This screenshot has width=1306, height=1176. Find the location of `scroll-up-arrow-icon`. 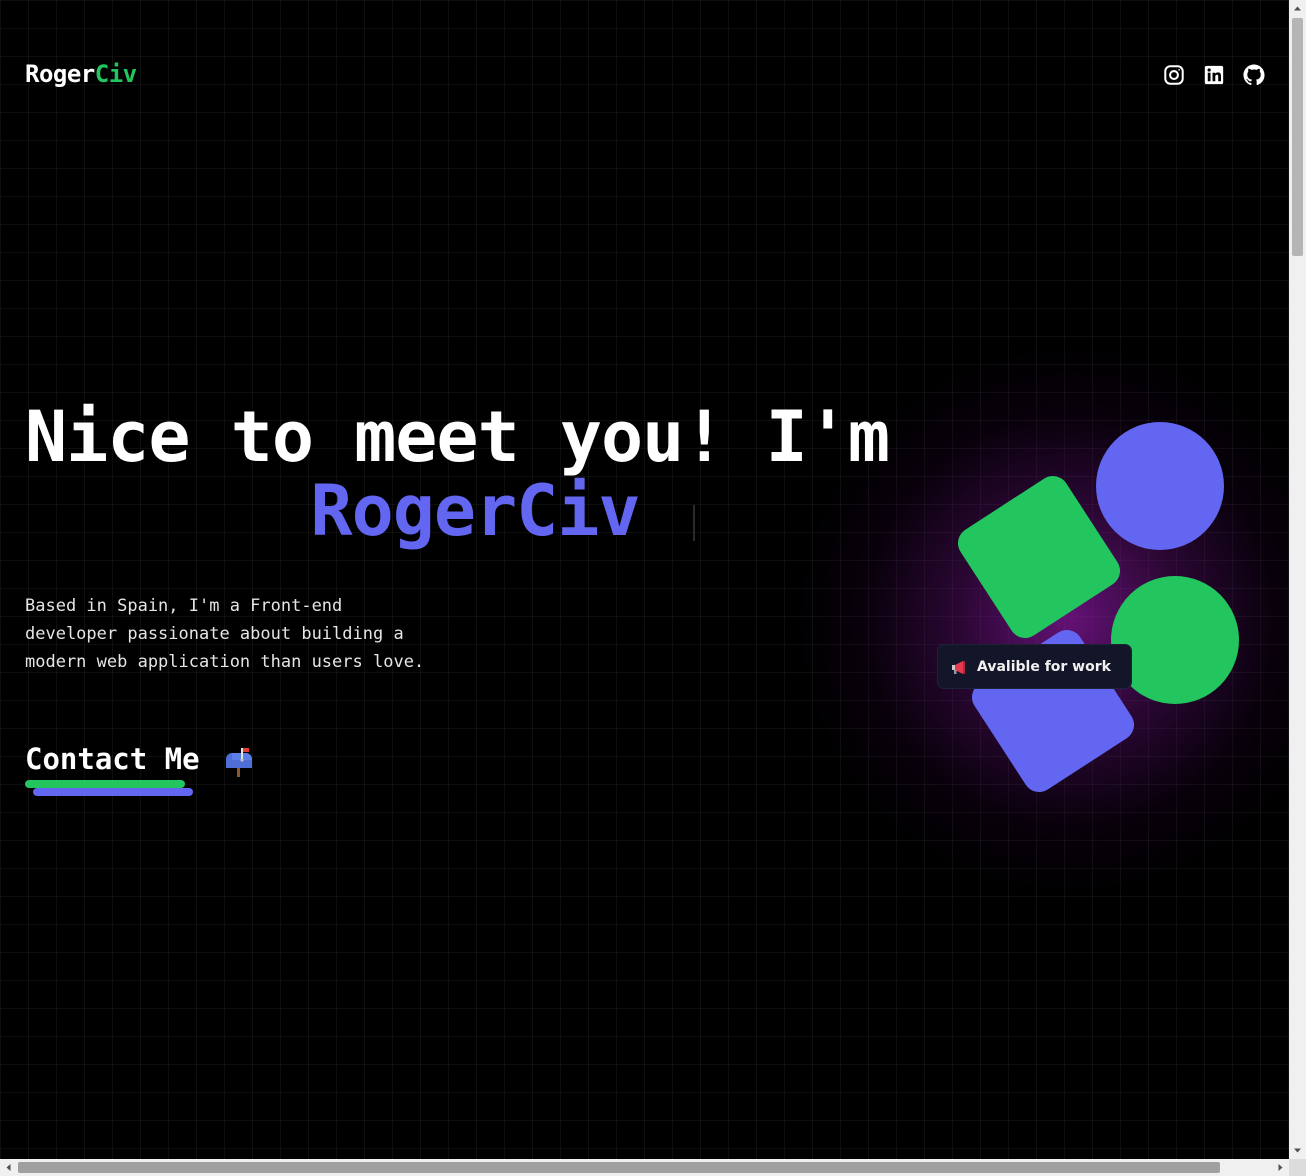

scroll-up-arrow-icon is located at coordinates (1297, 8).